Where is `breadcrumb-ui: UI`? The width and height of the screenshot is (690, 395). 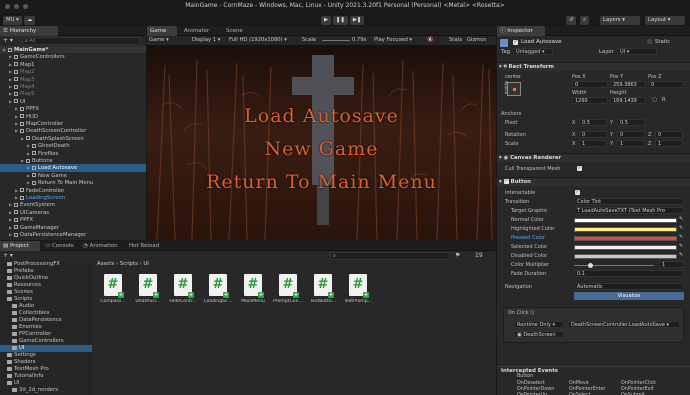
breadcrumb-ui: UI is located at coordinates (145, 264).